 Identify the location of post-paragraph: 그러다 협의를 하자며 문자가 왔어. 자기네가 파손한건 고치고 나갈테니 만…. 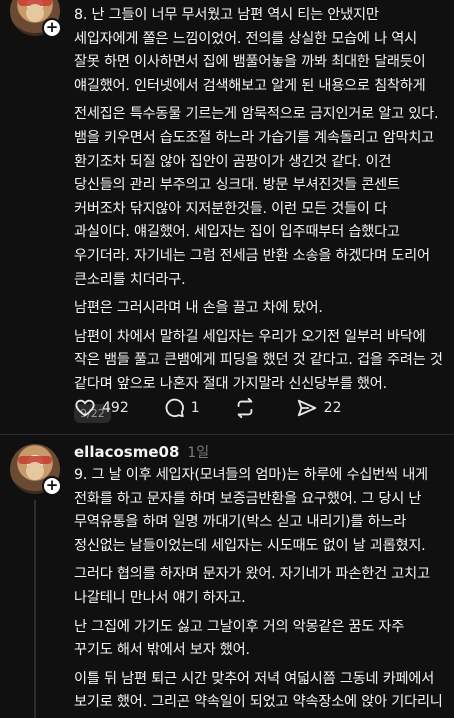
(252, 586).